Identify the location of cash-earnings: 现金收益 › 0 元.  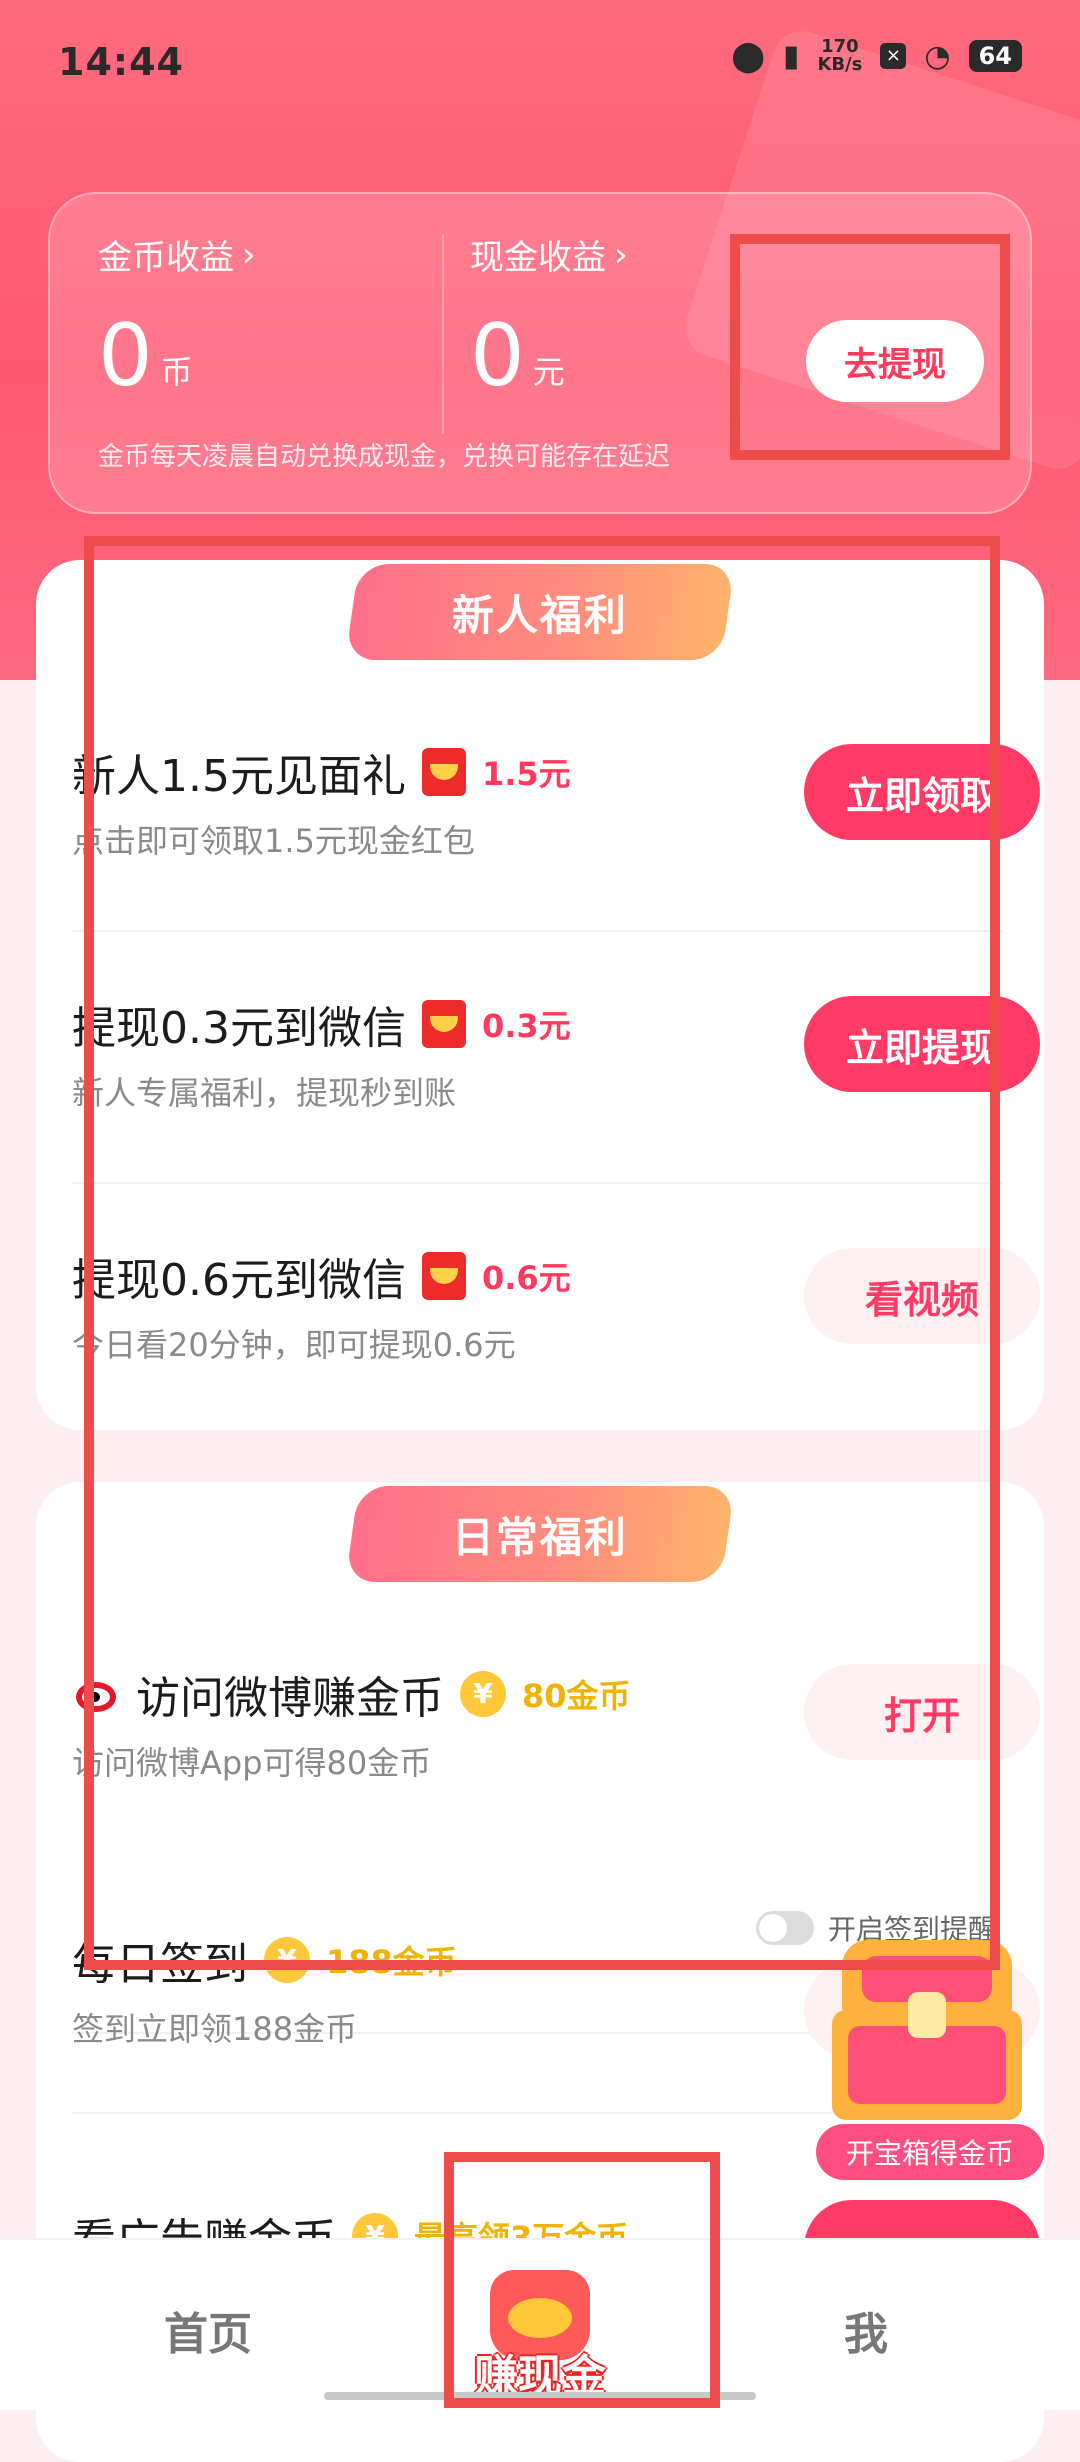
(549, 318).